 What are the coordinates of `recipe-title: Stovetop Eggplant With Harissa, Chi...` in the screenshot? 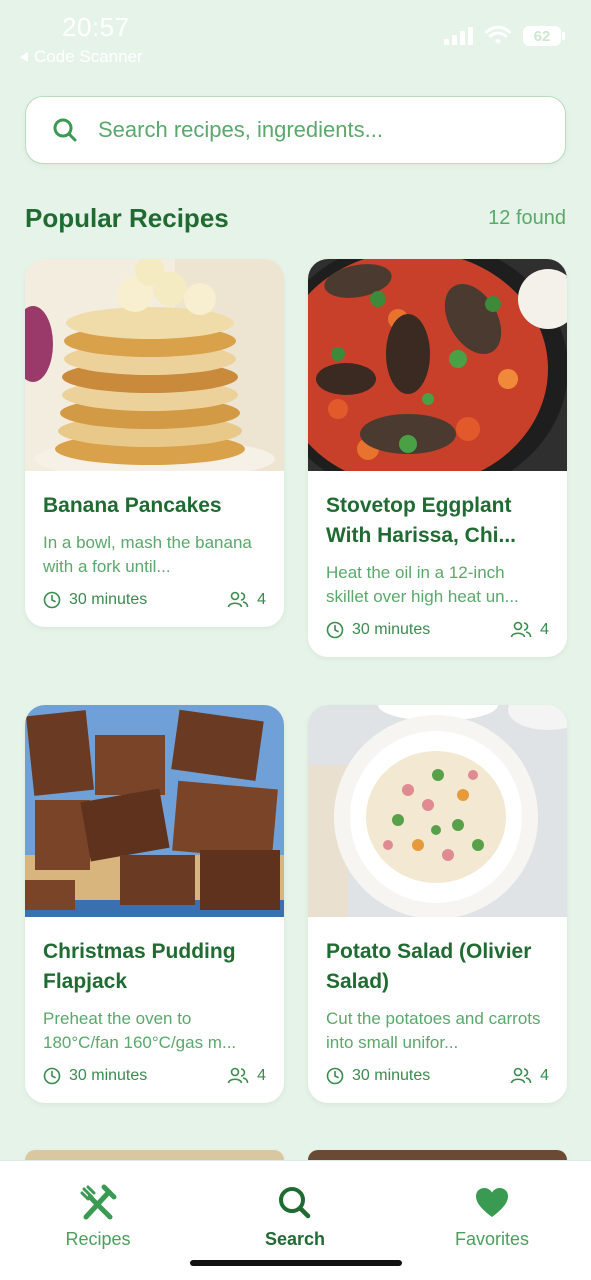 It's located at (421, 520).